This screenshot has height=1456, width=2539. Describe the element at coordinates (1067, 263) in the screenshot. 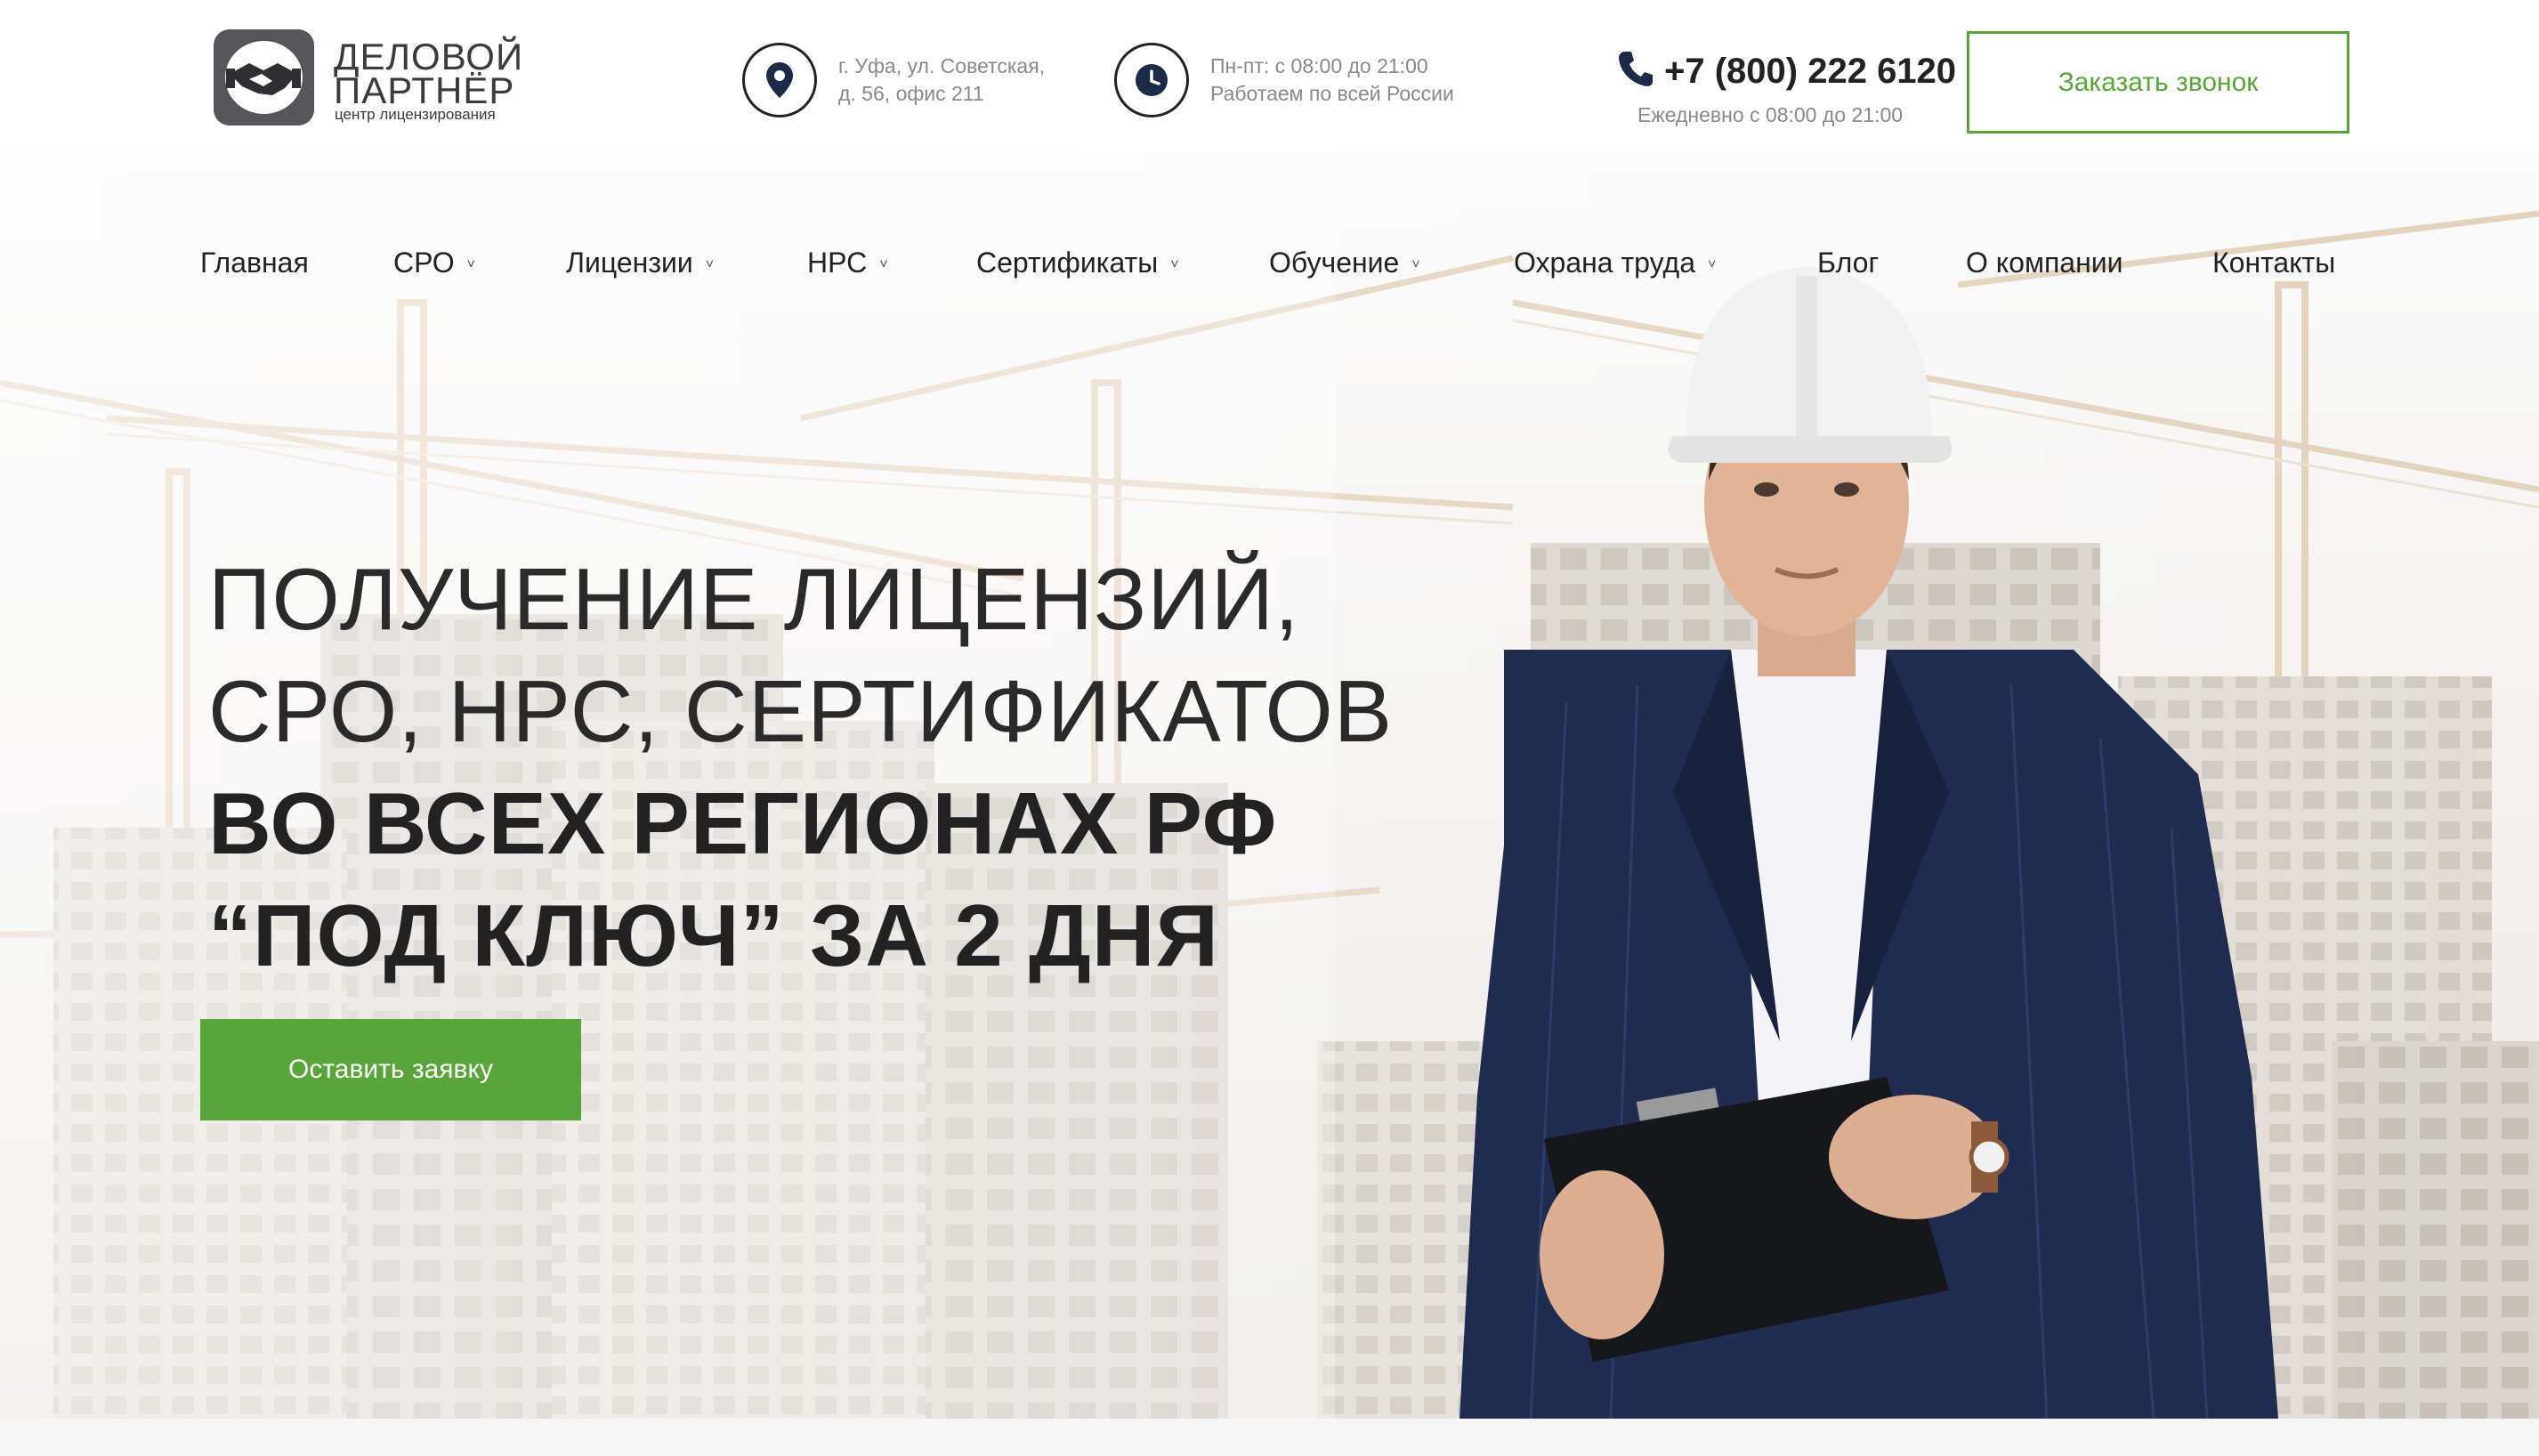

I see `nav-item-label: Сертификаты` at that location.